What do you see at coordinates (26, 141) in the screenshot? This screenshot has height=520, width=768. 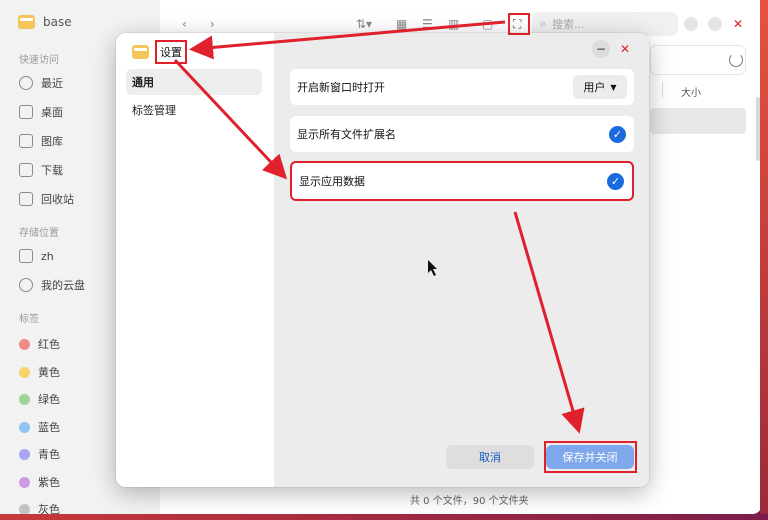 I see `image-icon` at bounding box center [26, 141].